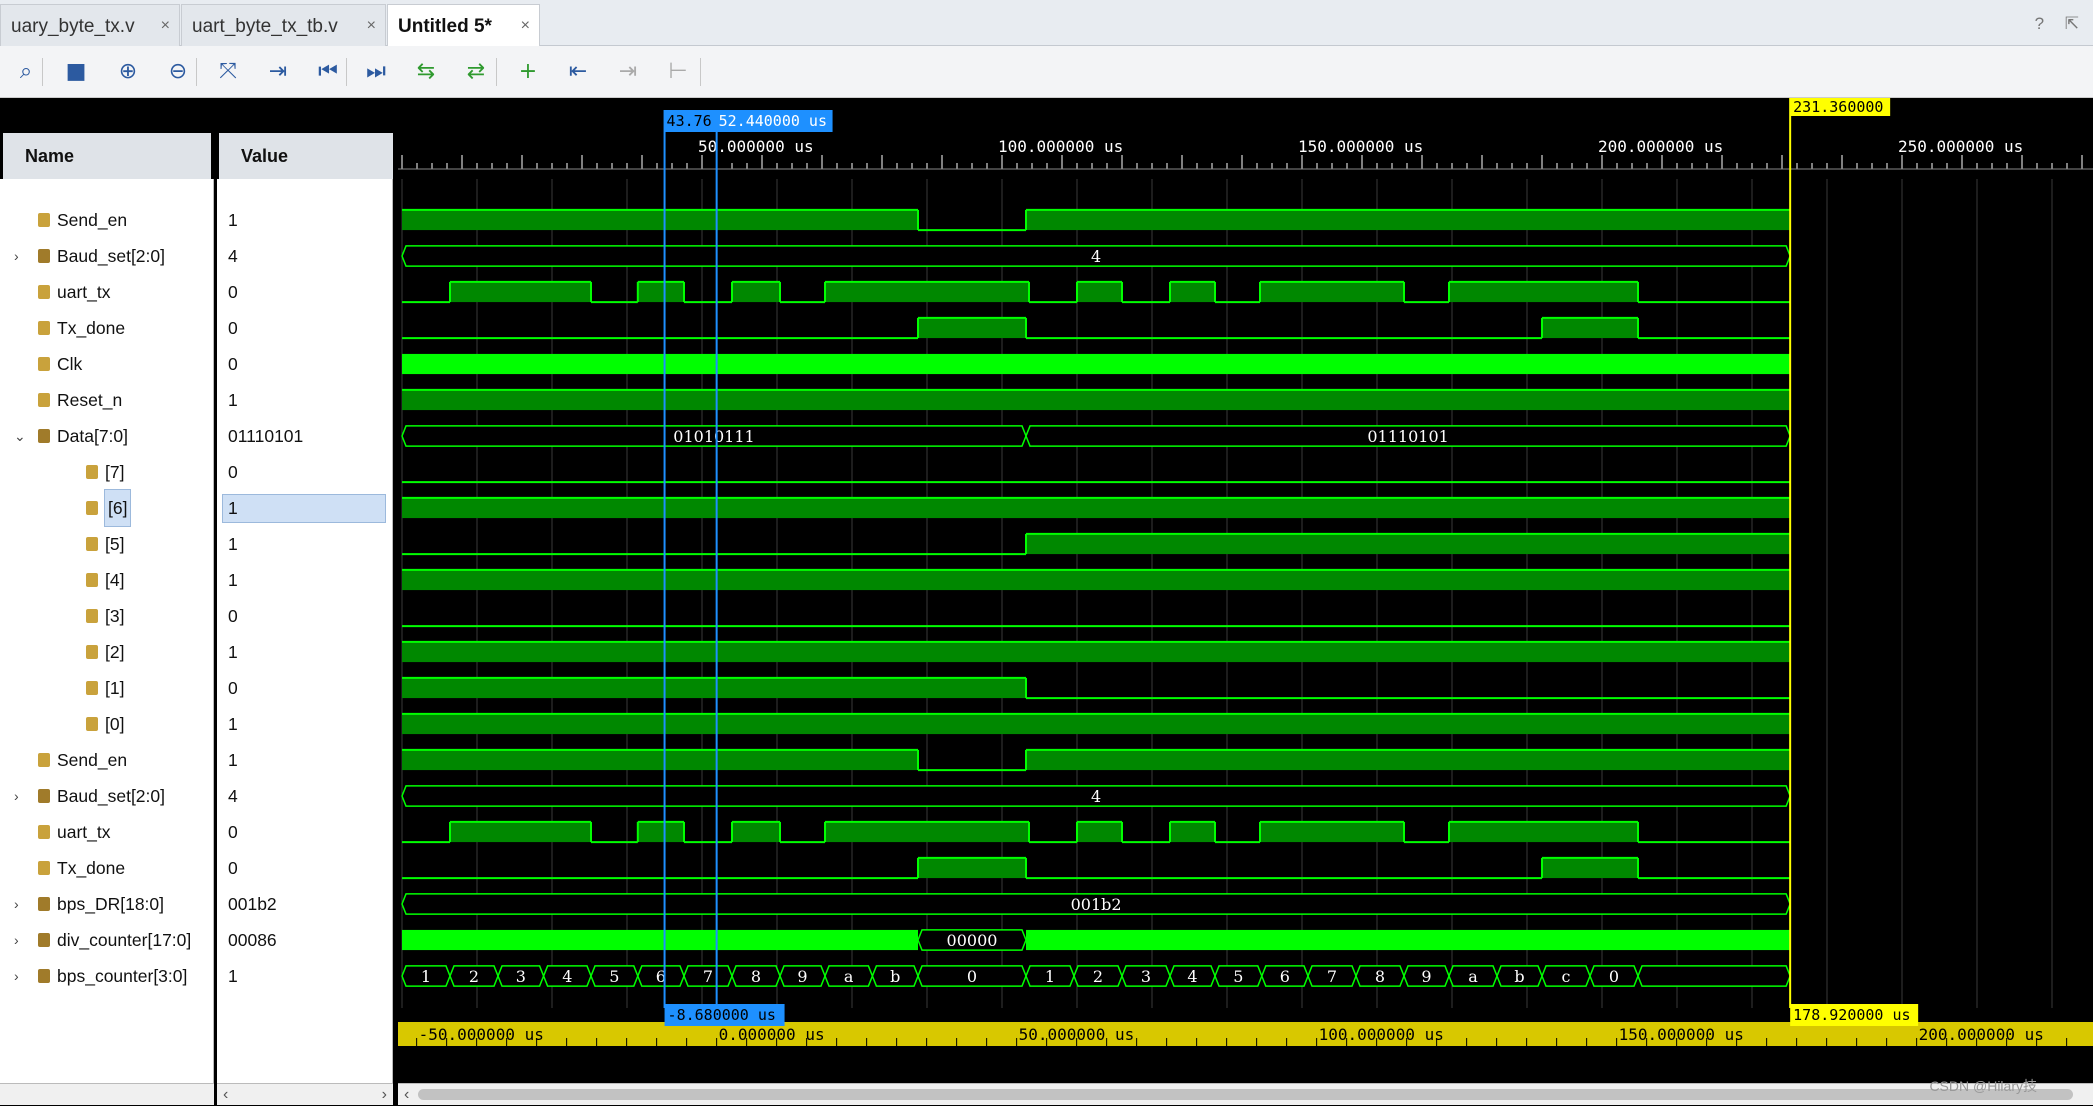 The image size is (2093, 1106). Describe the element at coordinates (278, 72) in the screenshot. I see `go-to-cursor-icon: ⇥` at that location.